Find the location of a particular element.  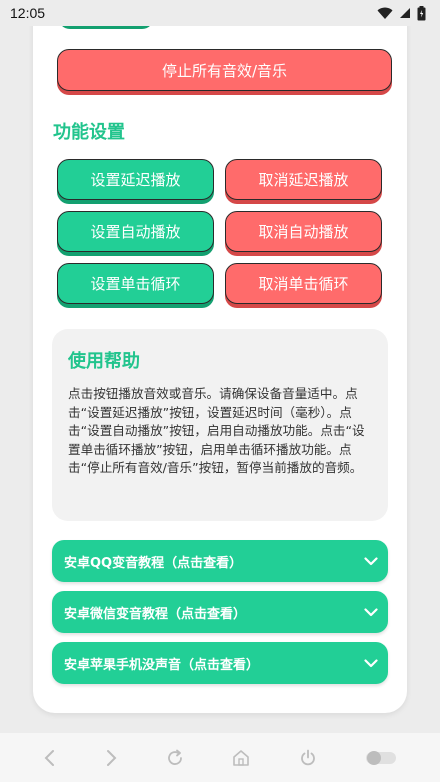

stop-all-button: 停止所有音效/音乐 is located at coordinates (224, 70).